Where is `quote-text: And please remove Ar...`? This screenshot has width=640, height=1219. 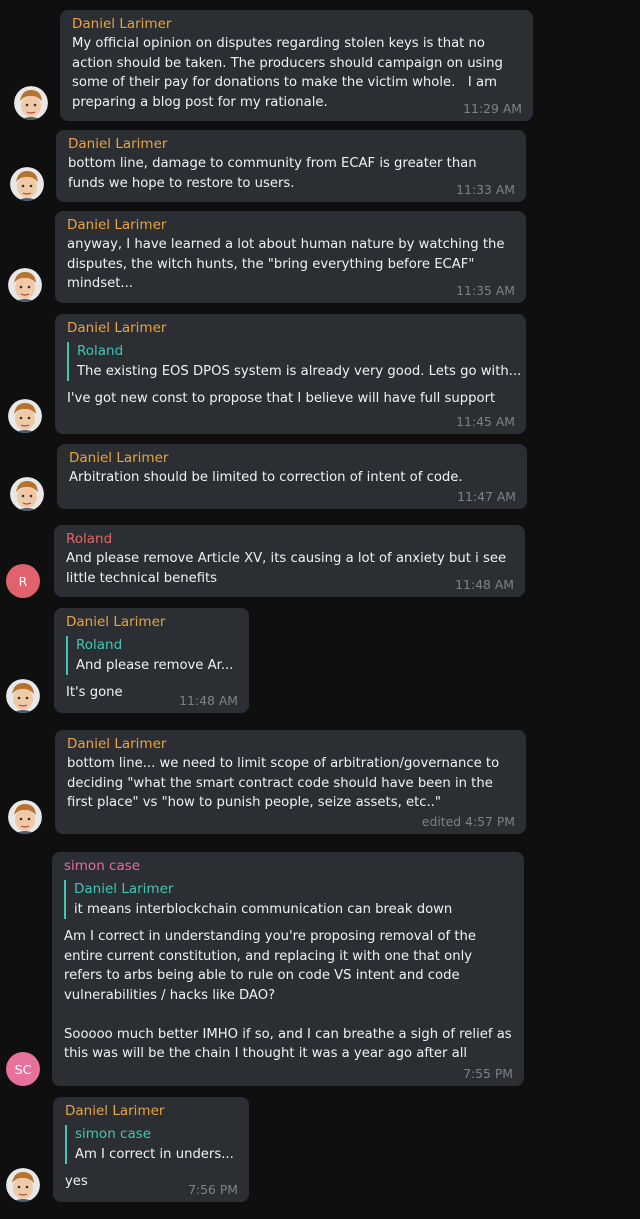 quote-text: And please remove Ar... is located at coordinates (155, 665).